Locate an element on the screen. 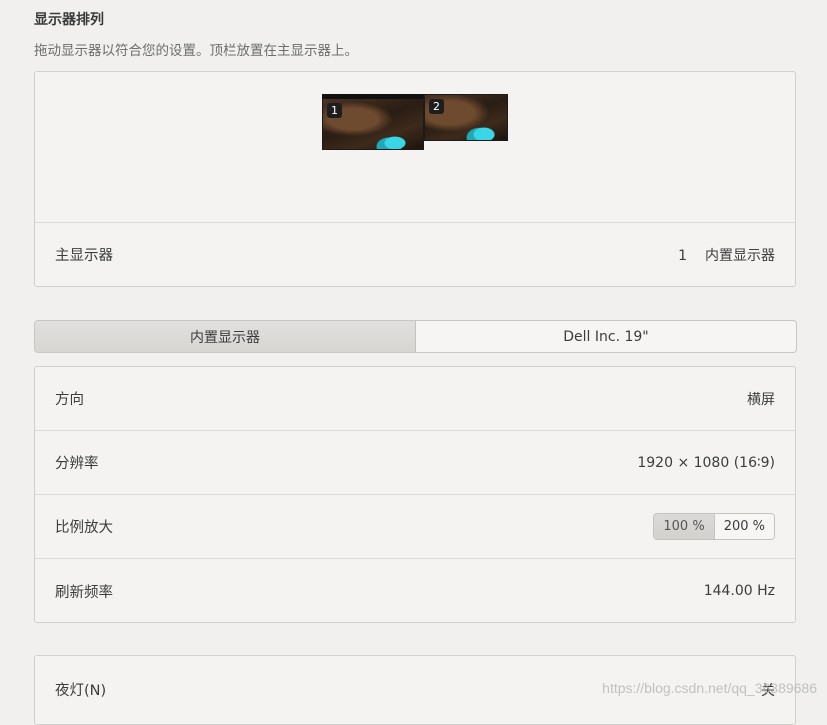 The width and height of the screenshot is (827, 725). display-tabs: 内置显示器 Dell Inc. 19" is located at coordinates (415, 336).